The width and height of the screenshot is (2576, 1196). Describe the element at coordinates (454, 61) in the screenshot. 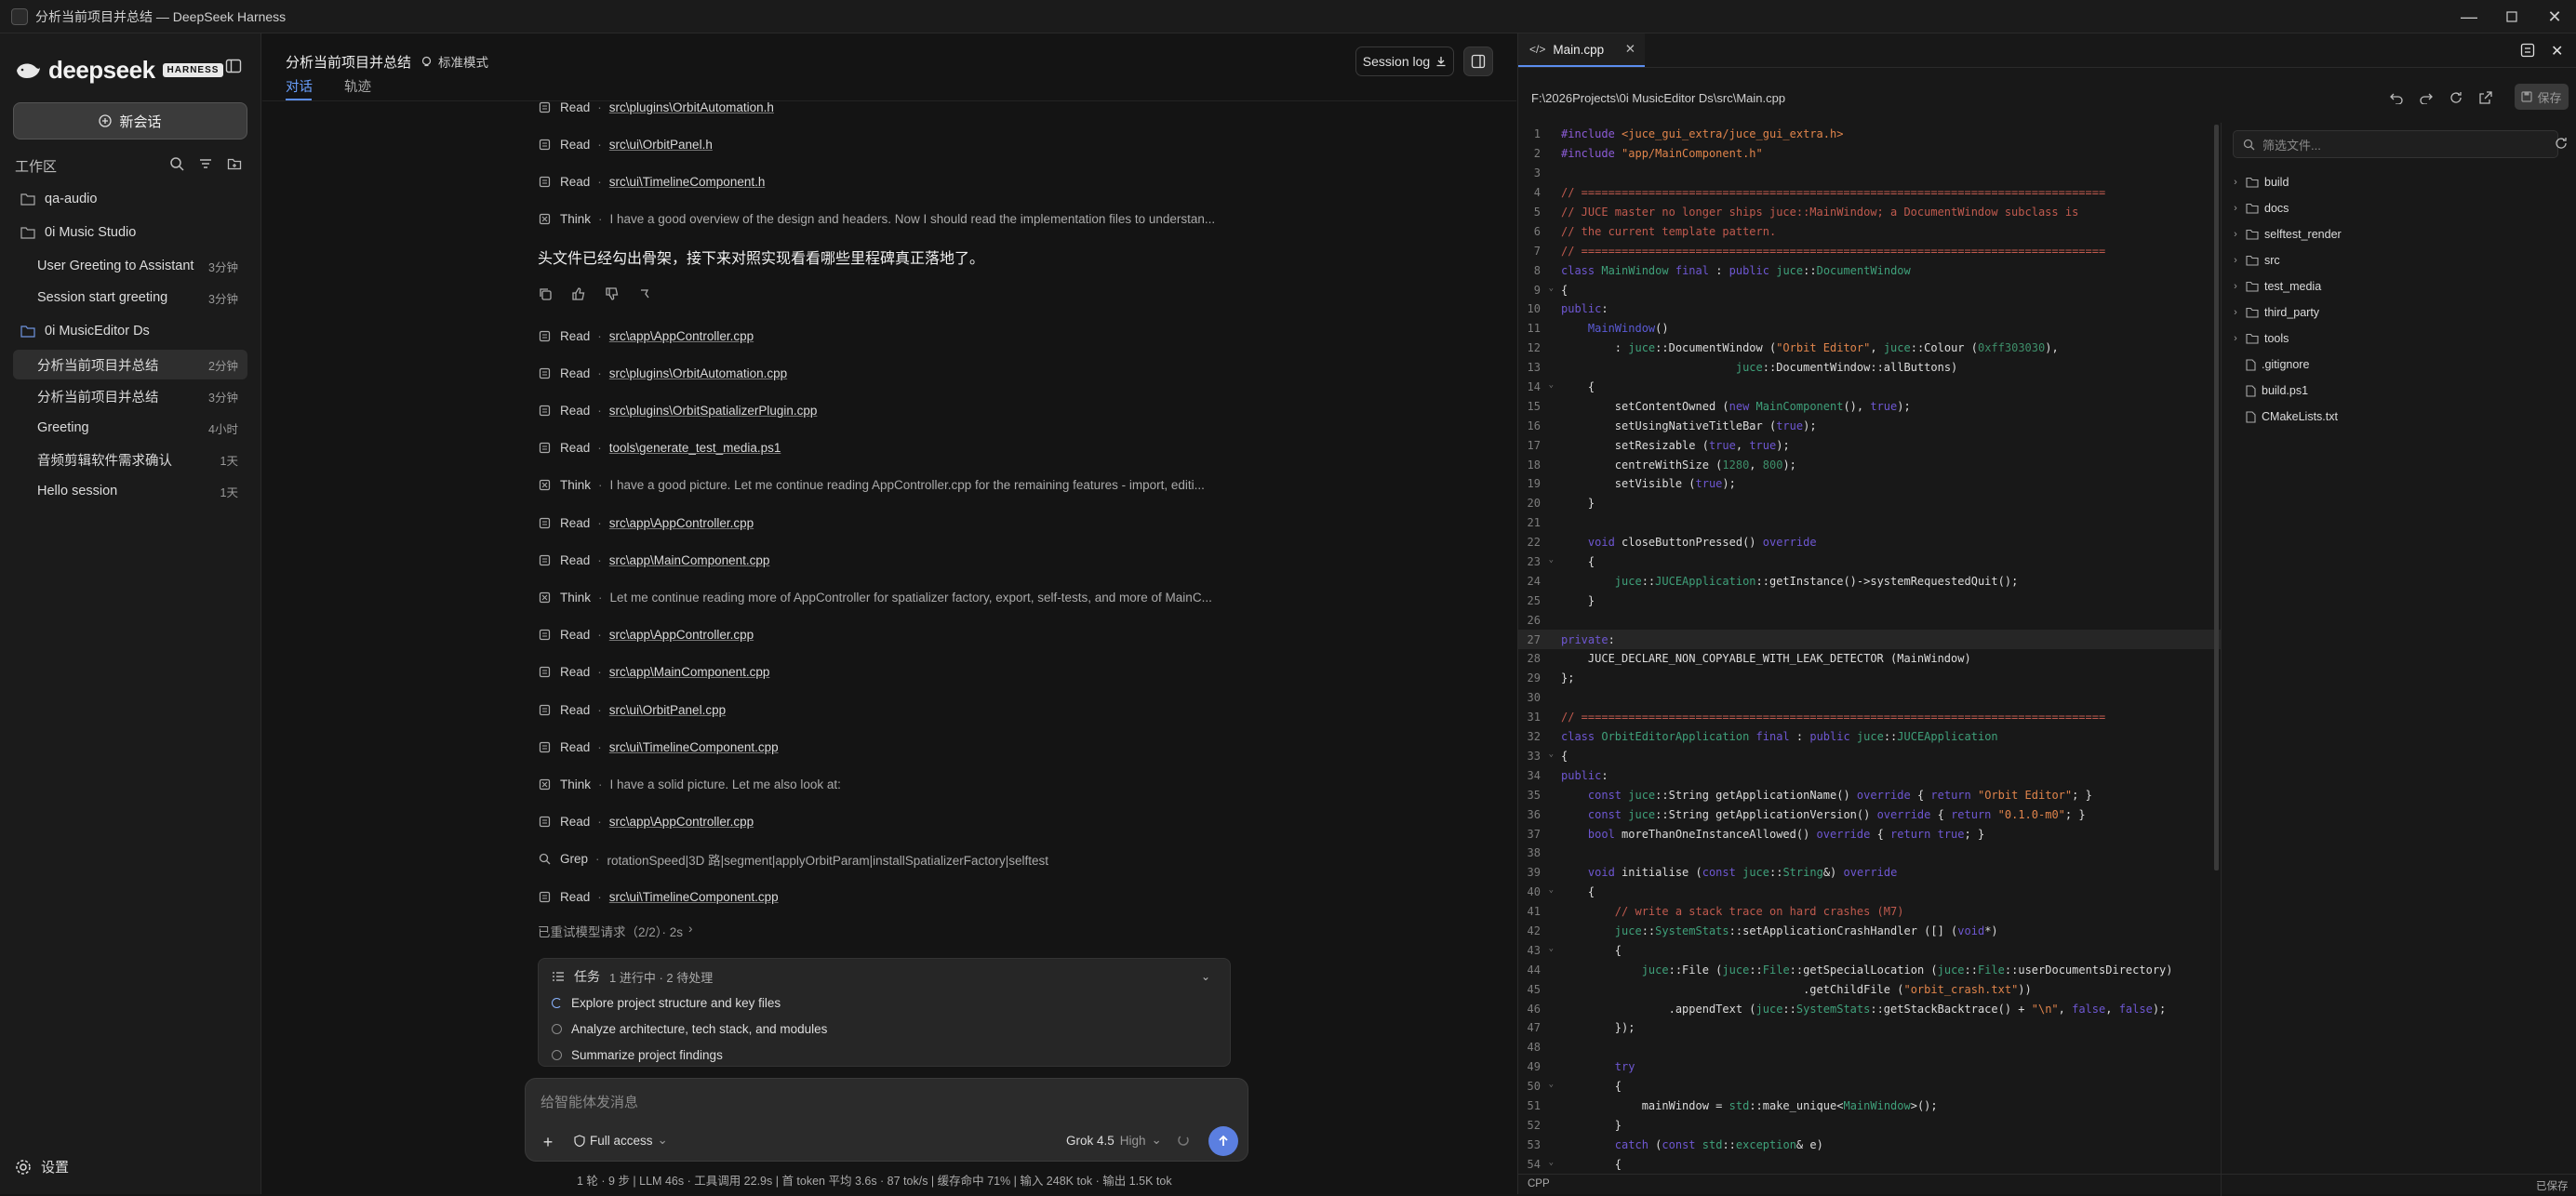

I see `mode-selector: 标准模式` at that location.